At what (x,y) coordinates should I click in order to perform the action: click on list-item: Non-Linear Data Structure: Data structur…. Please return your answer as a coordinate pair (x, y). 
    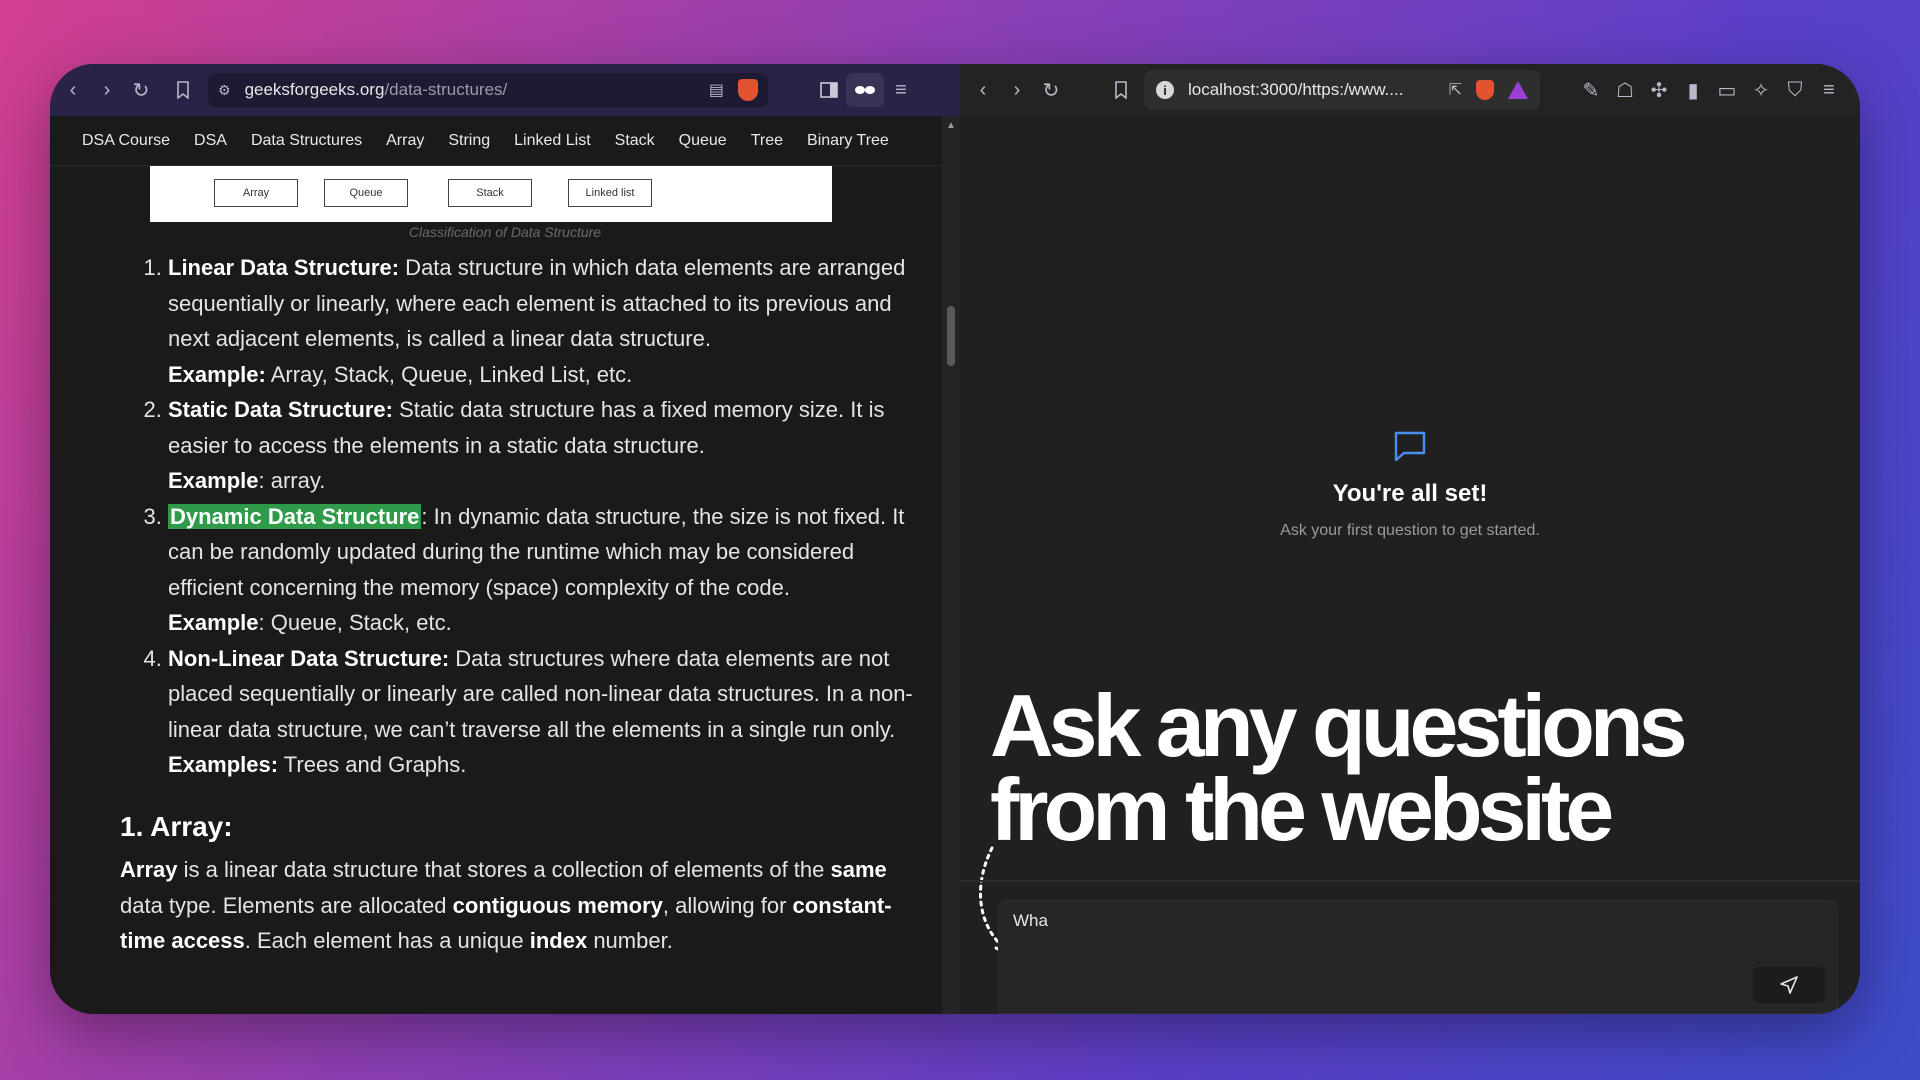
    Looking at the image, I should click on (544, 712).